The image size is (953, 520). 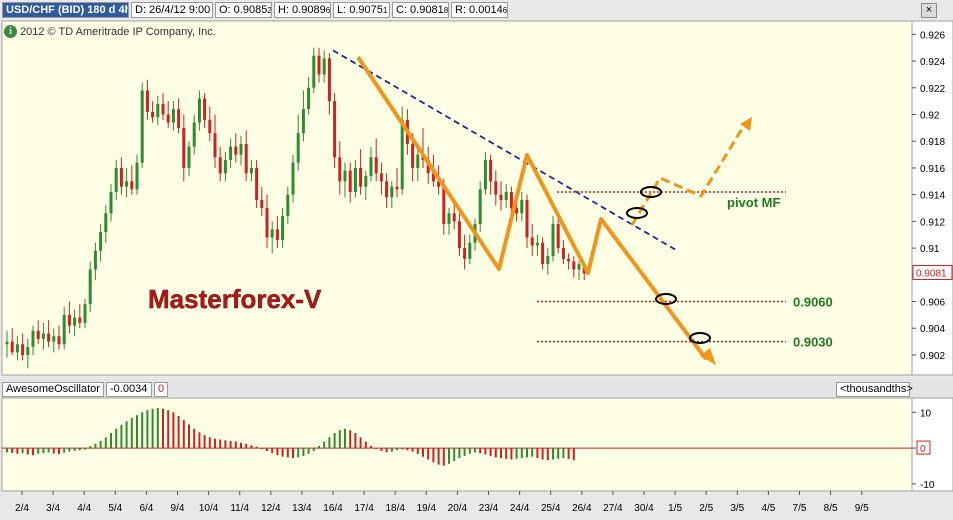 I want to click on x-tick-label: 4/5, so click(x=768, y=508).